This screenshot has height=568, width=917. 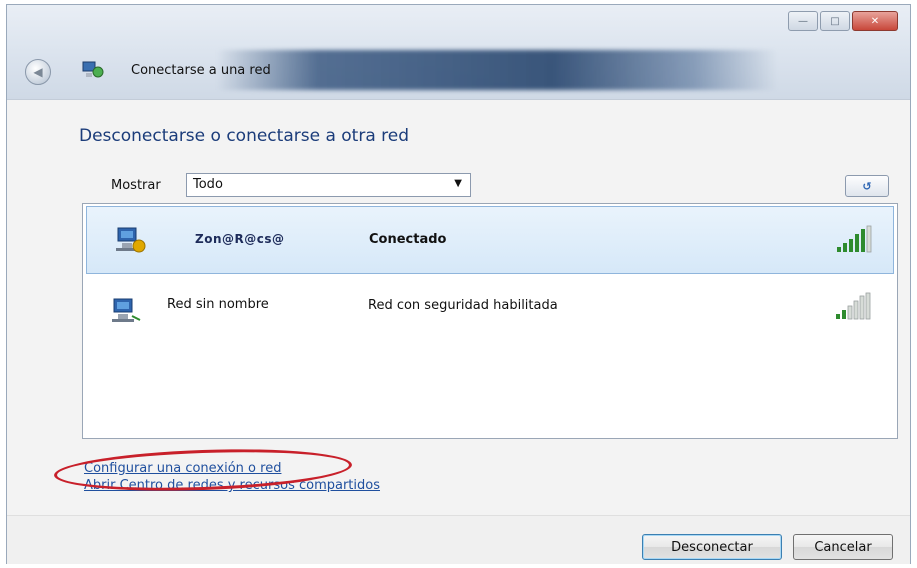 What do you see at coordinates (232, 468) in the screenshot?
I see `setup-connection-link: Configurar una conexión o red` at bounding box center [232, 468].